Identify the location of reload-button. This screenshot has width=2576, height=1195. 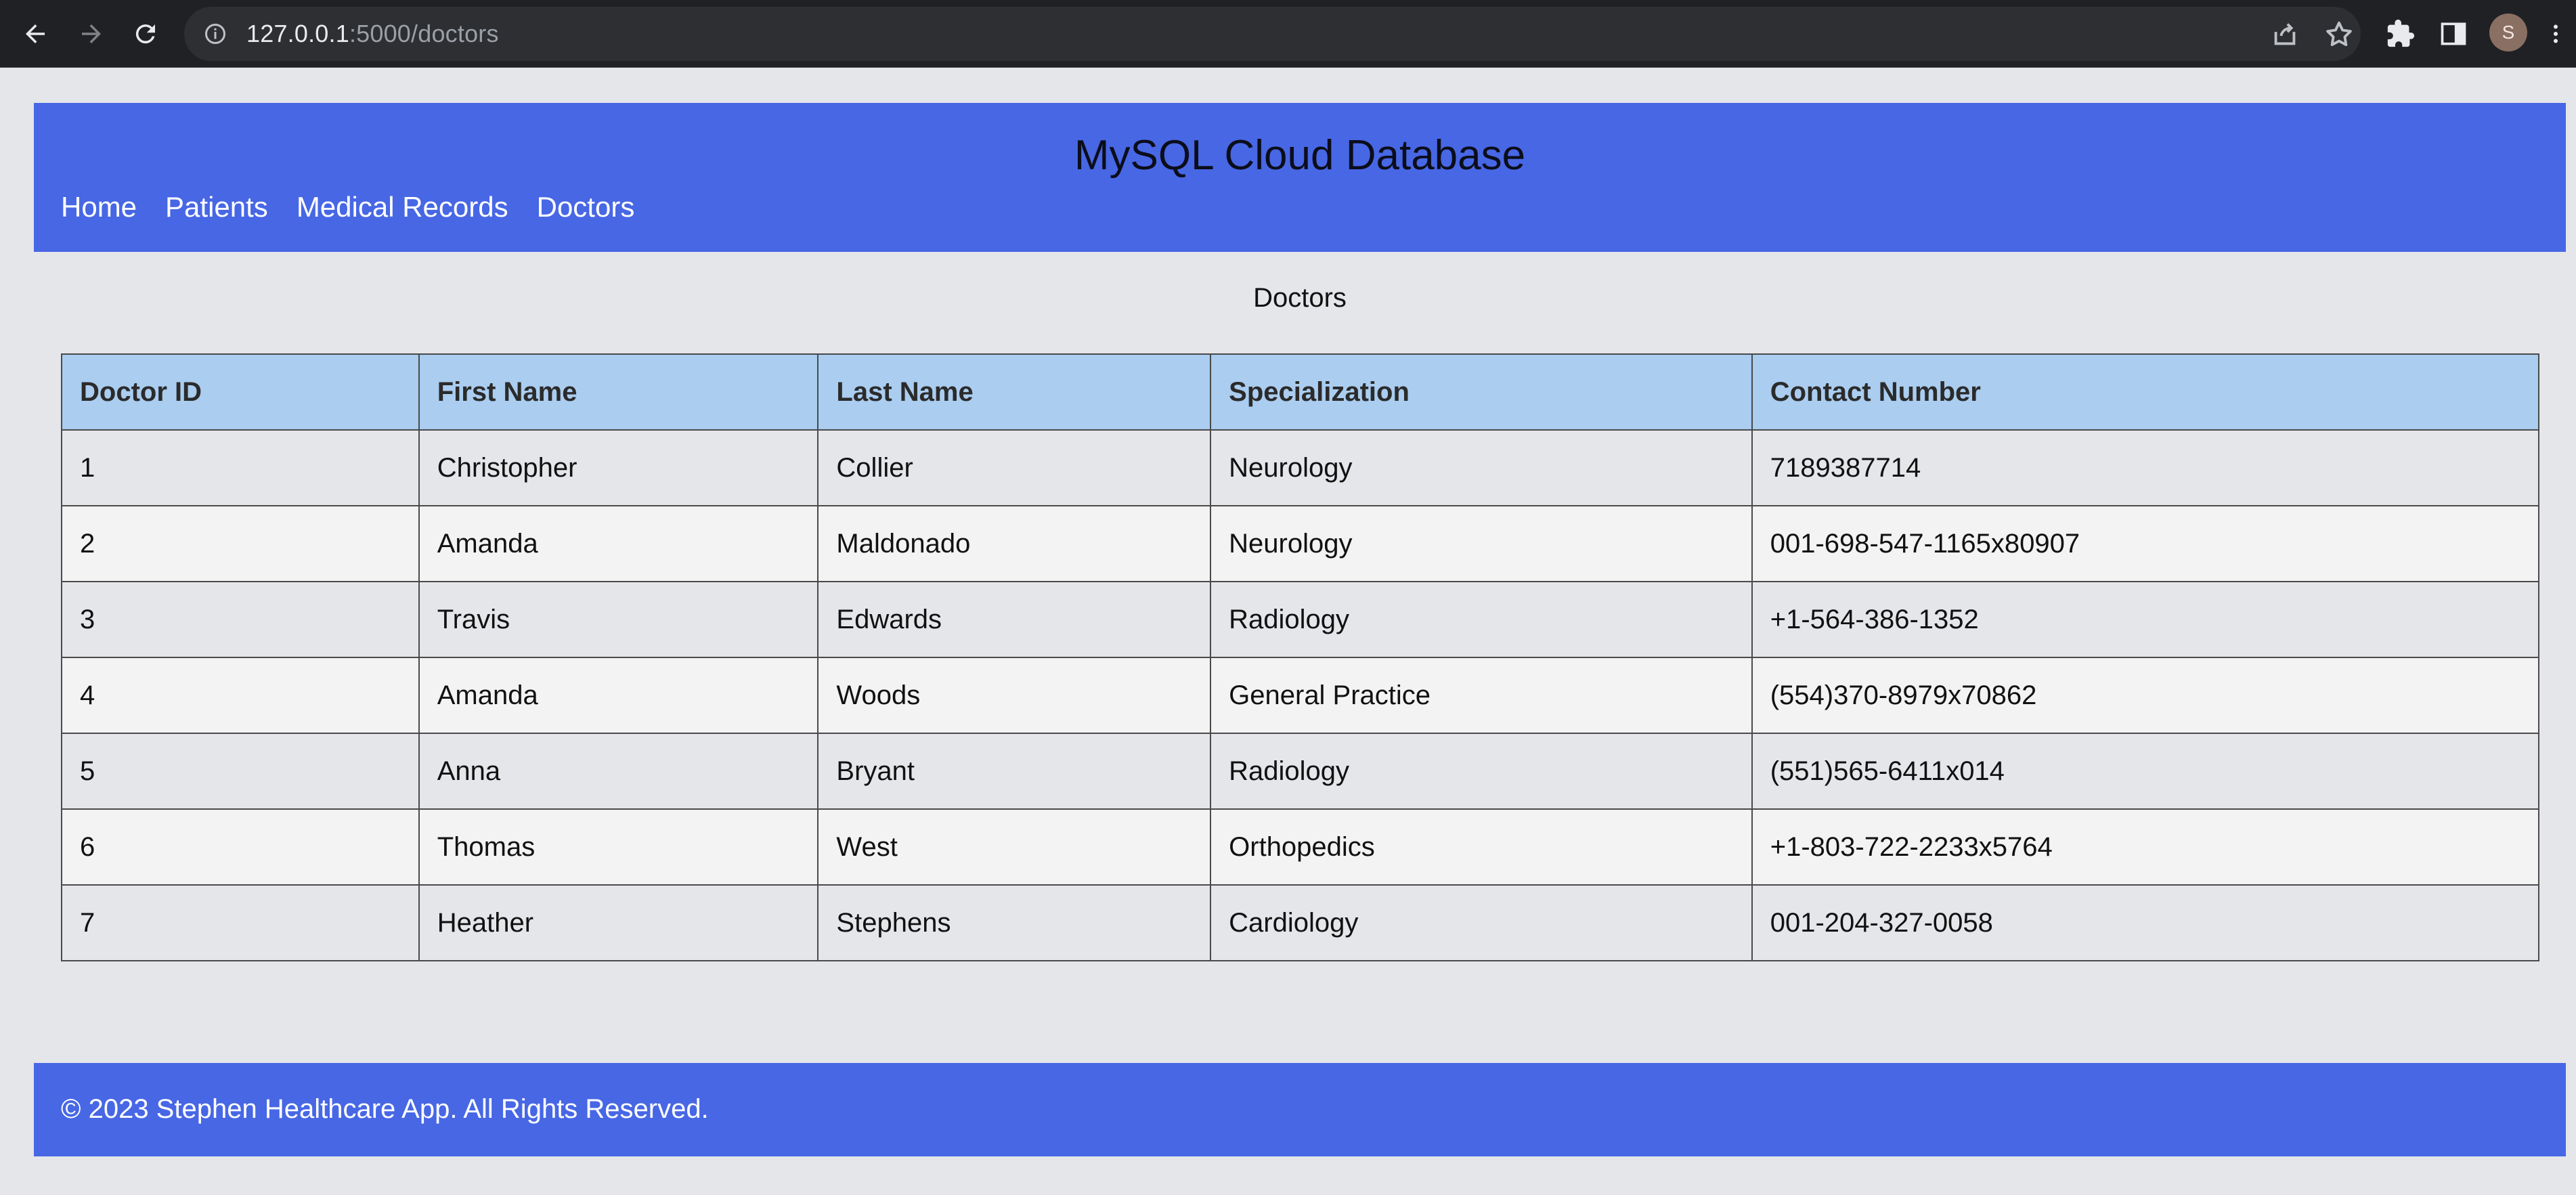
(145, 34).